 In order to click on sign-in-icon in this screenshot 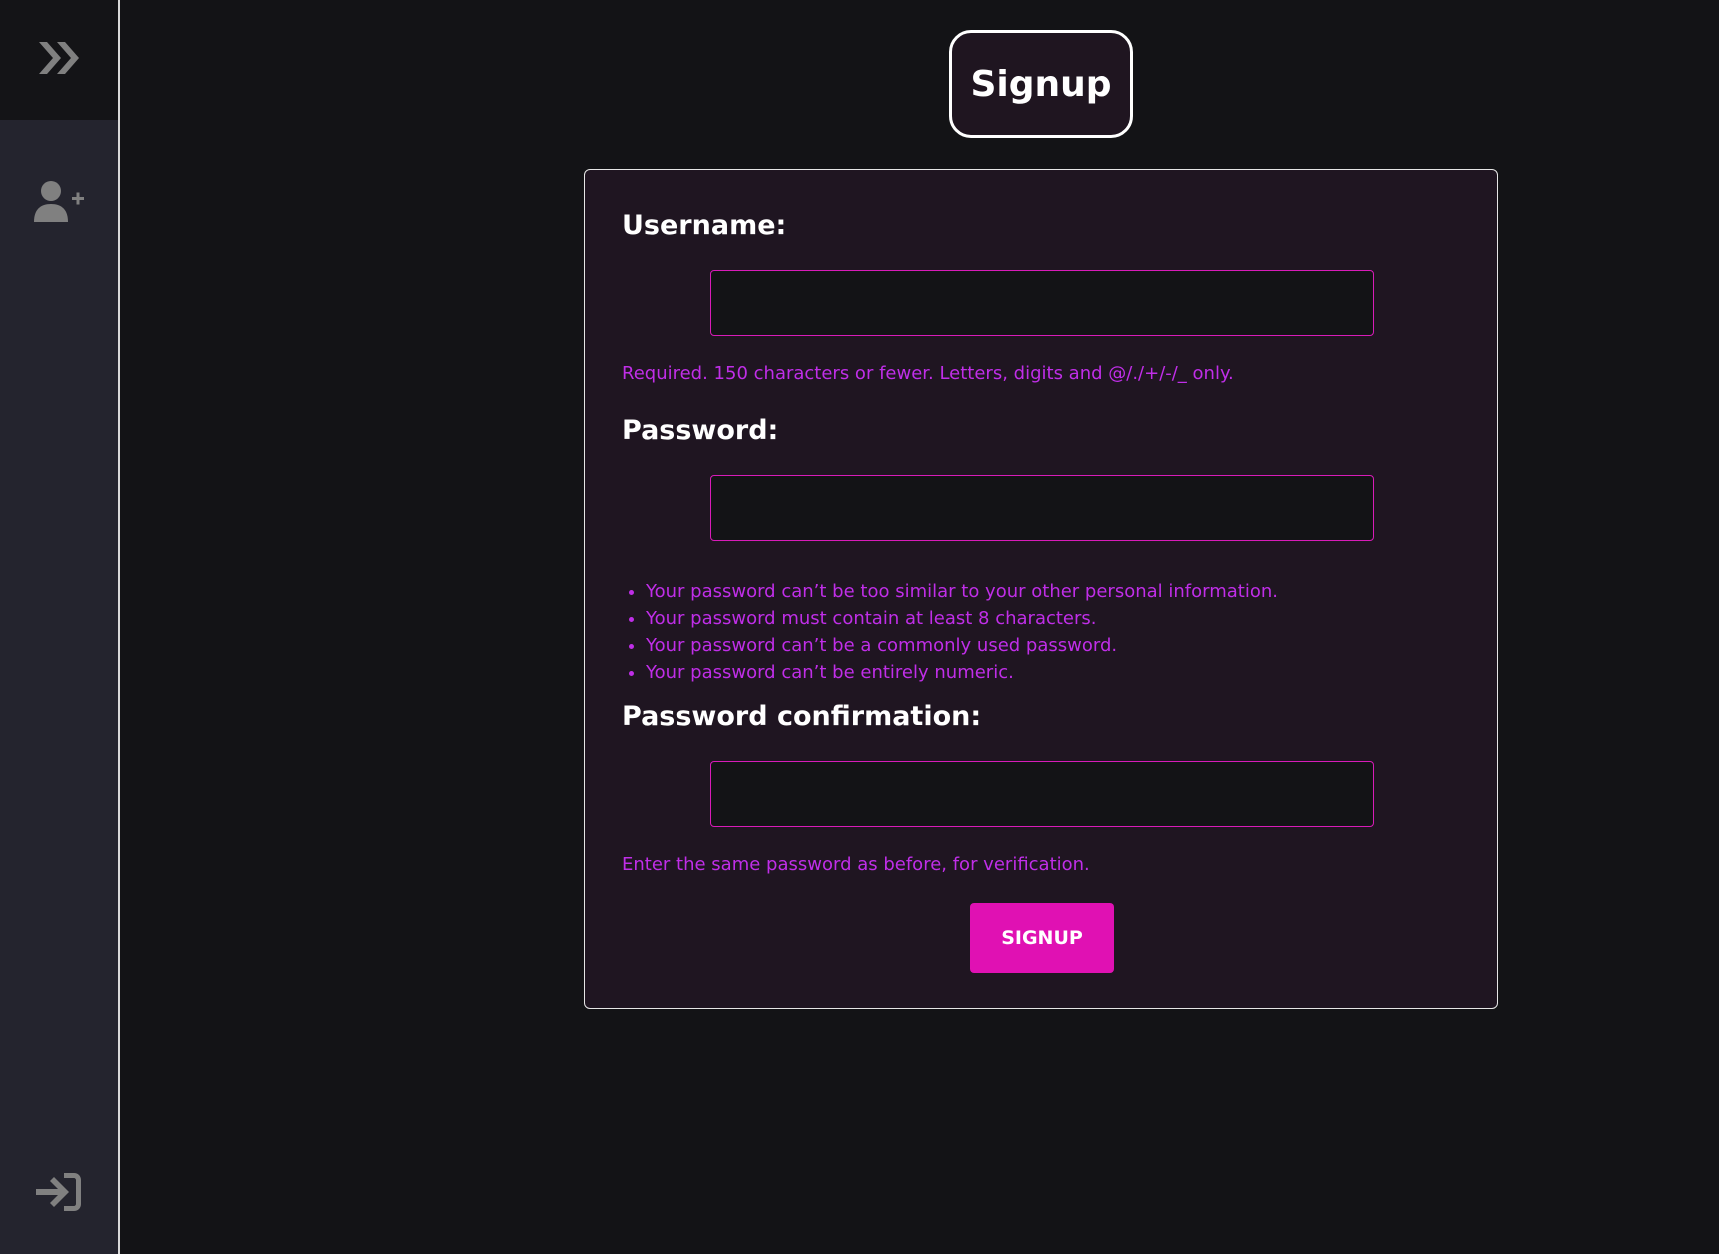, I will do `click(59, 1194)`.